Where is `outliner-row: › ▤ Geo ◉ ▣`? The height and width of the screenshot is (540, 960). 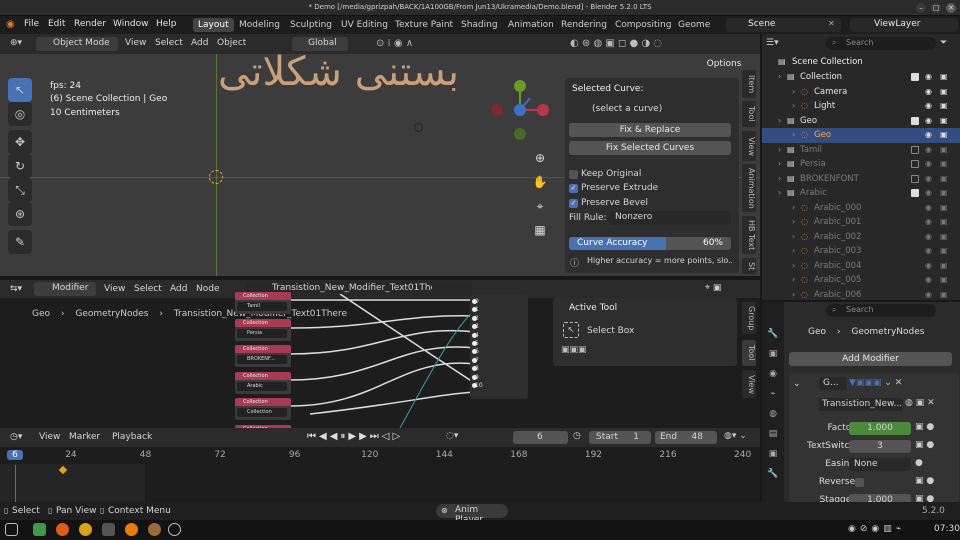
outliner-row: › ▤ Geo ◉ ▣ is located at coordinates (861, 121).